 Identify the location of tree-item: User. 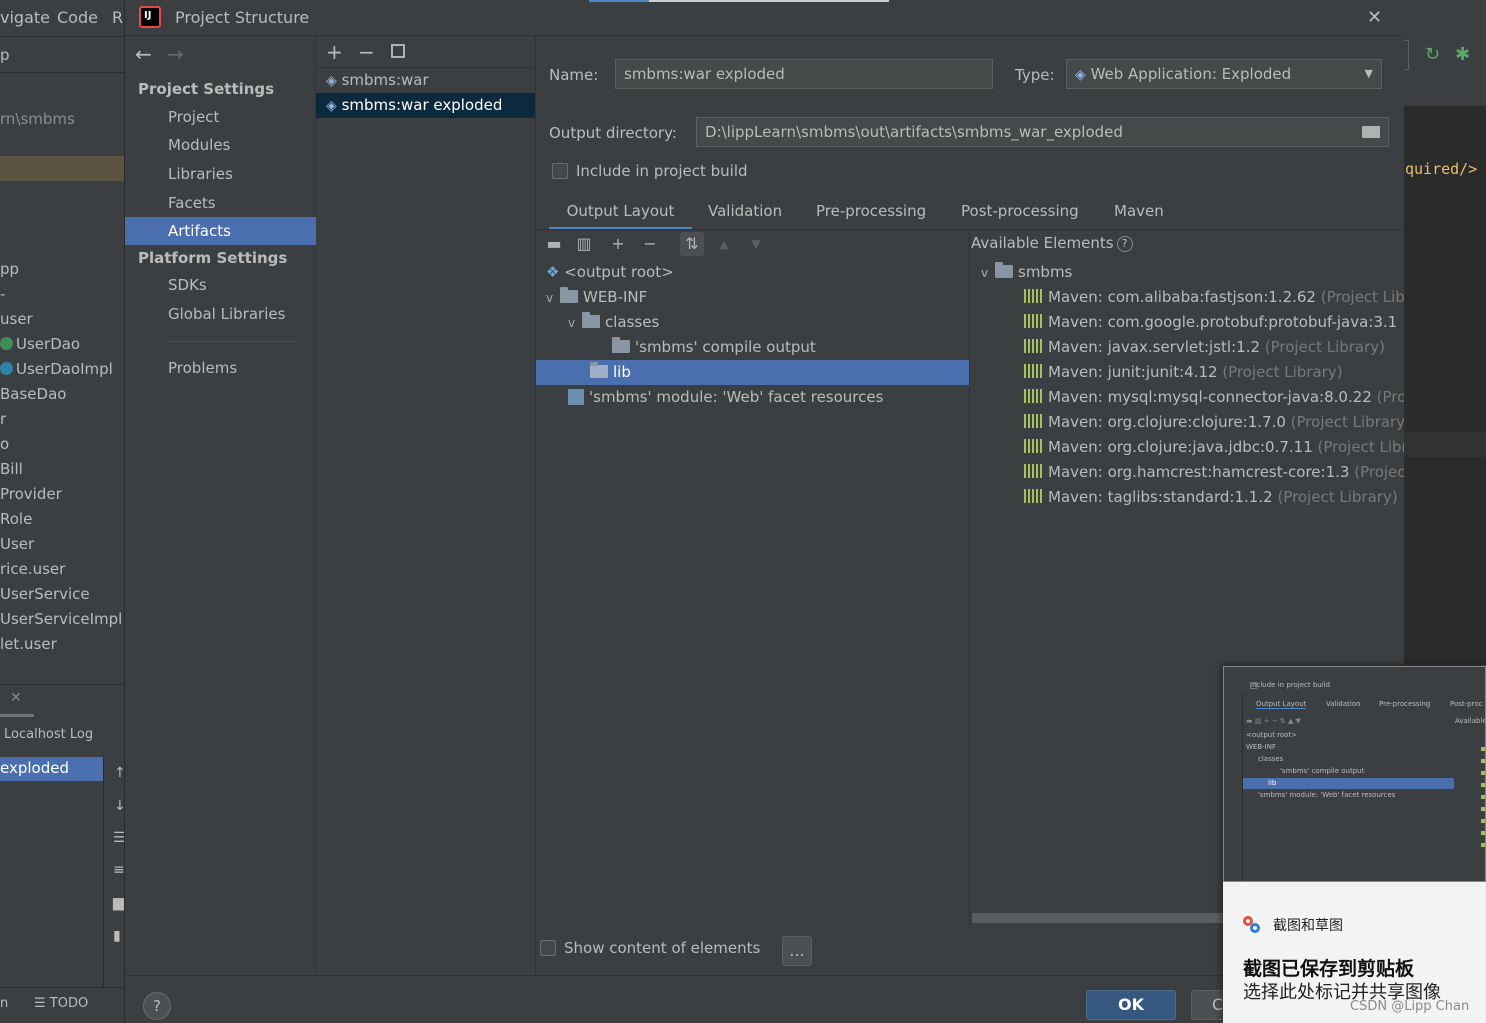
(17, 544).